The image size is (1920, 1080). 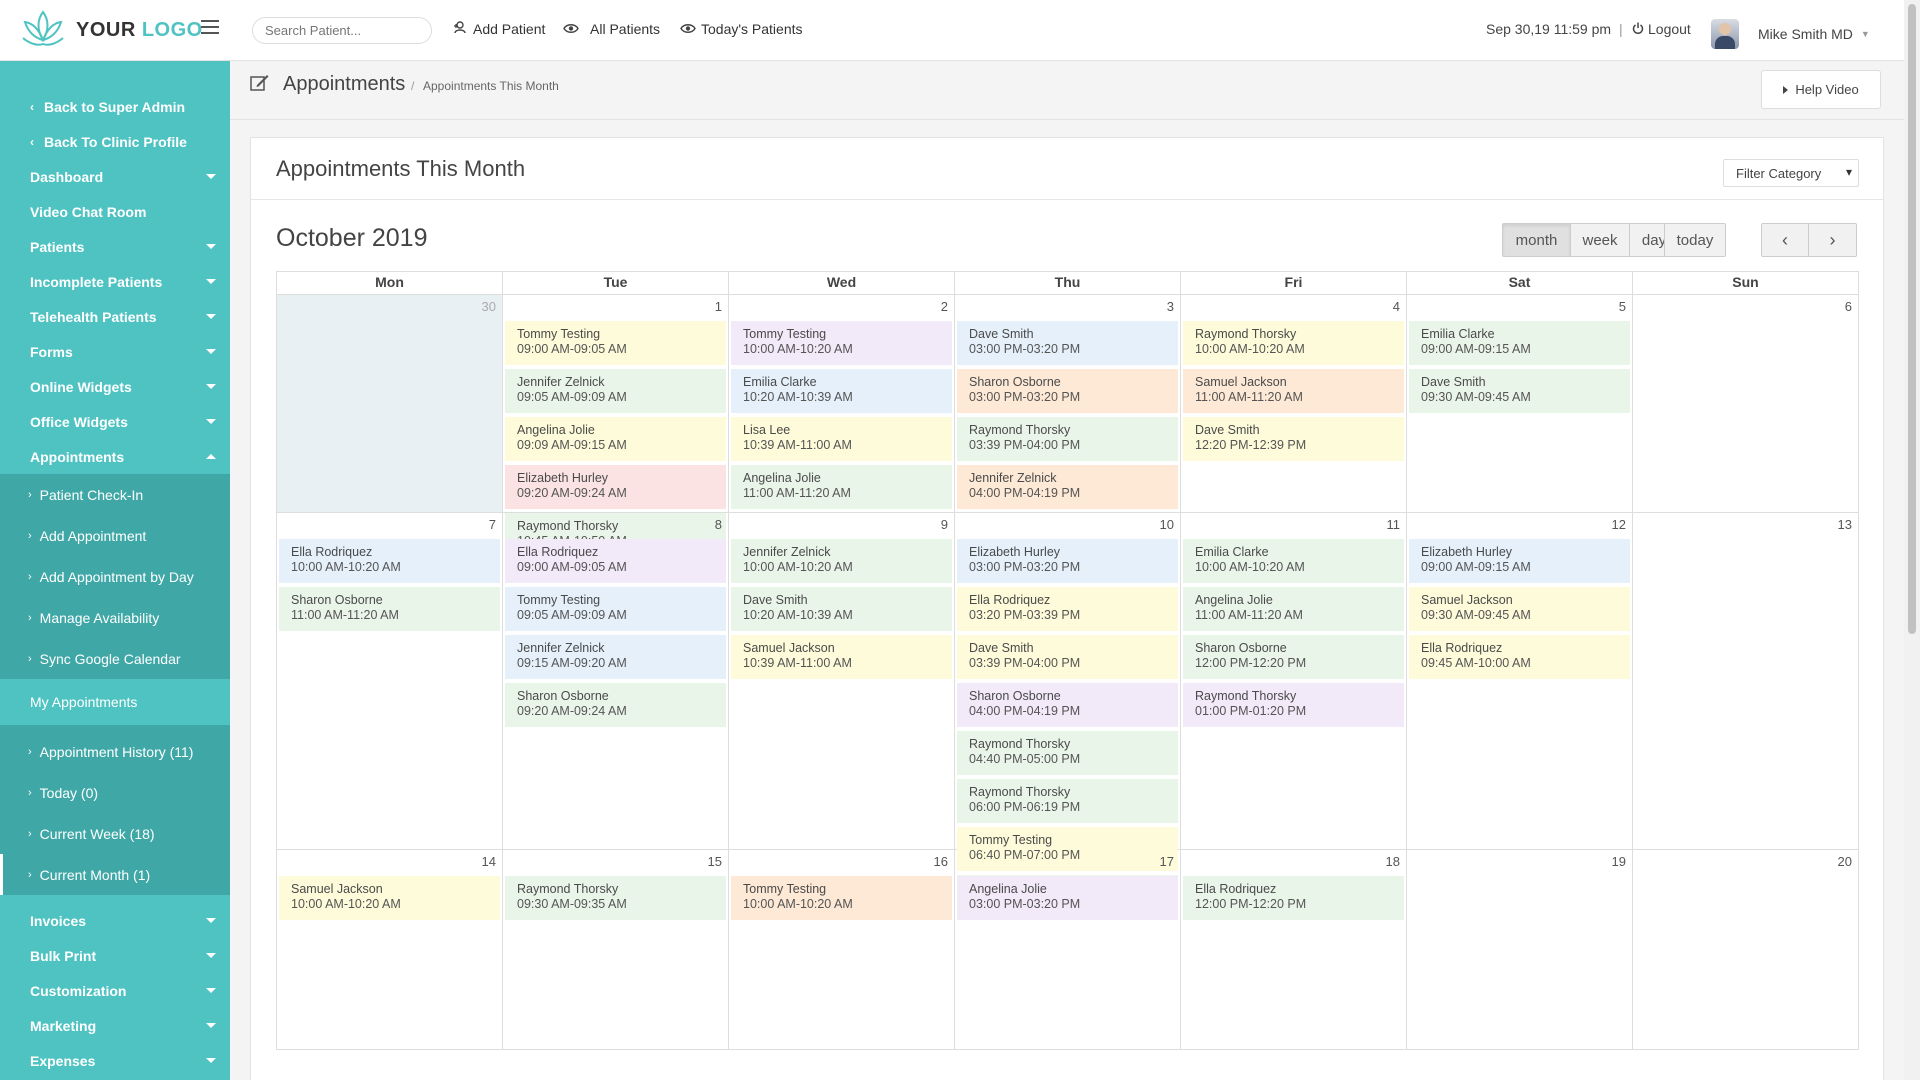 What do you see at coordinates (1661, 29) in the screenshot?
I see `logout-button: Logout` at bounding box center [1661, 29].